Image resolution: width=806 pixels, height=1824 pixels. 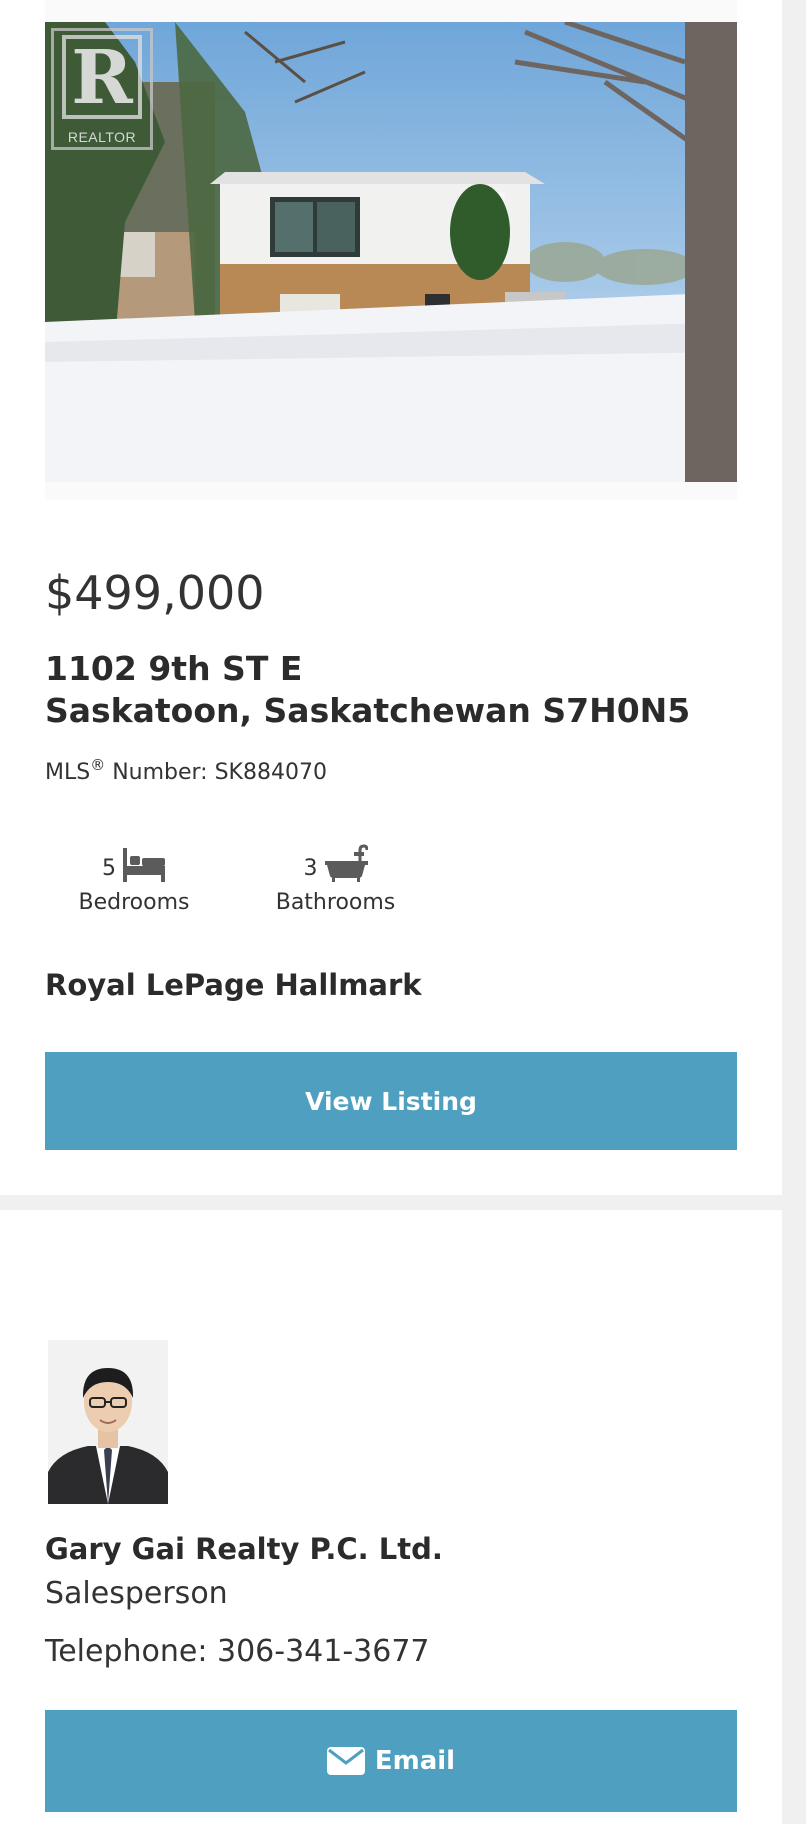 What do you see at coordinates (155, 593) in the screenshot?
I see `listing-price: $499,000` at bounding box center [155, 593].